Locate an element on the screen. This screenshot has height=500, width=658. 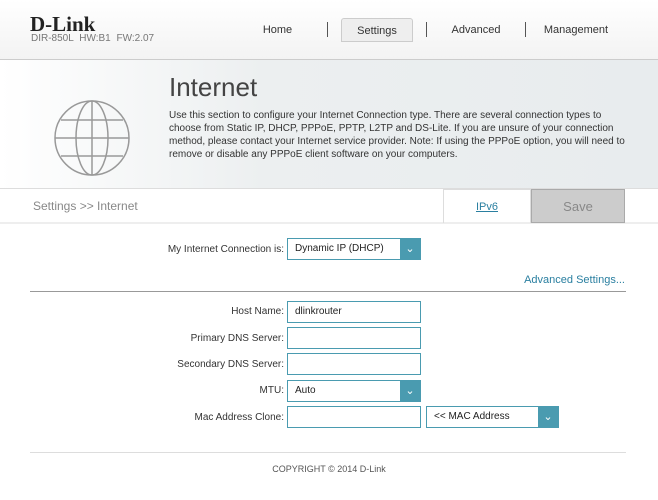
model: DIR-850L is located at coordinates (52, 38).